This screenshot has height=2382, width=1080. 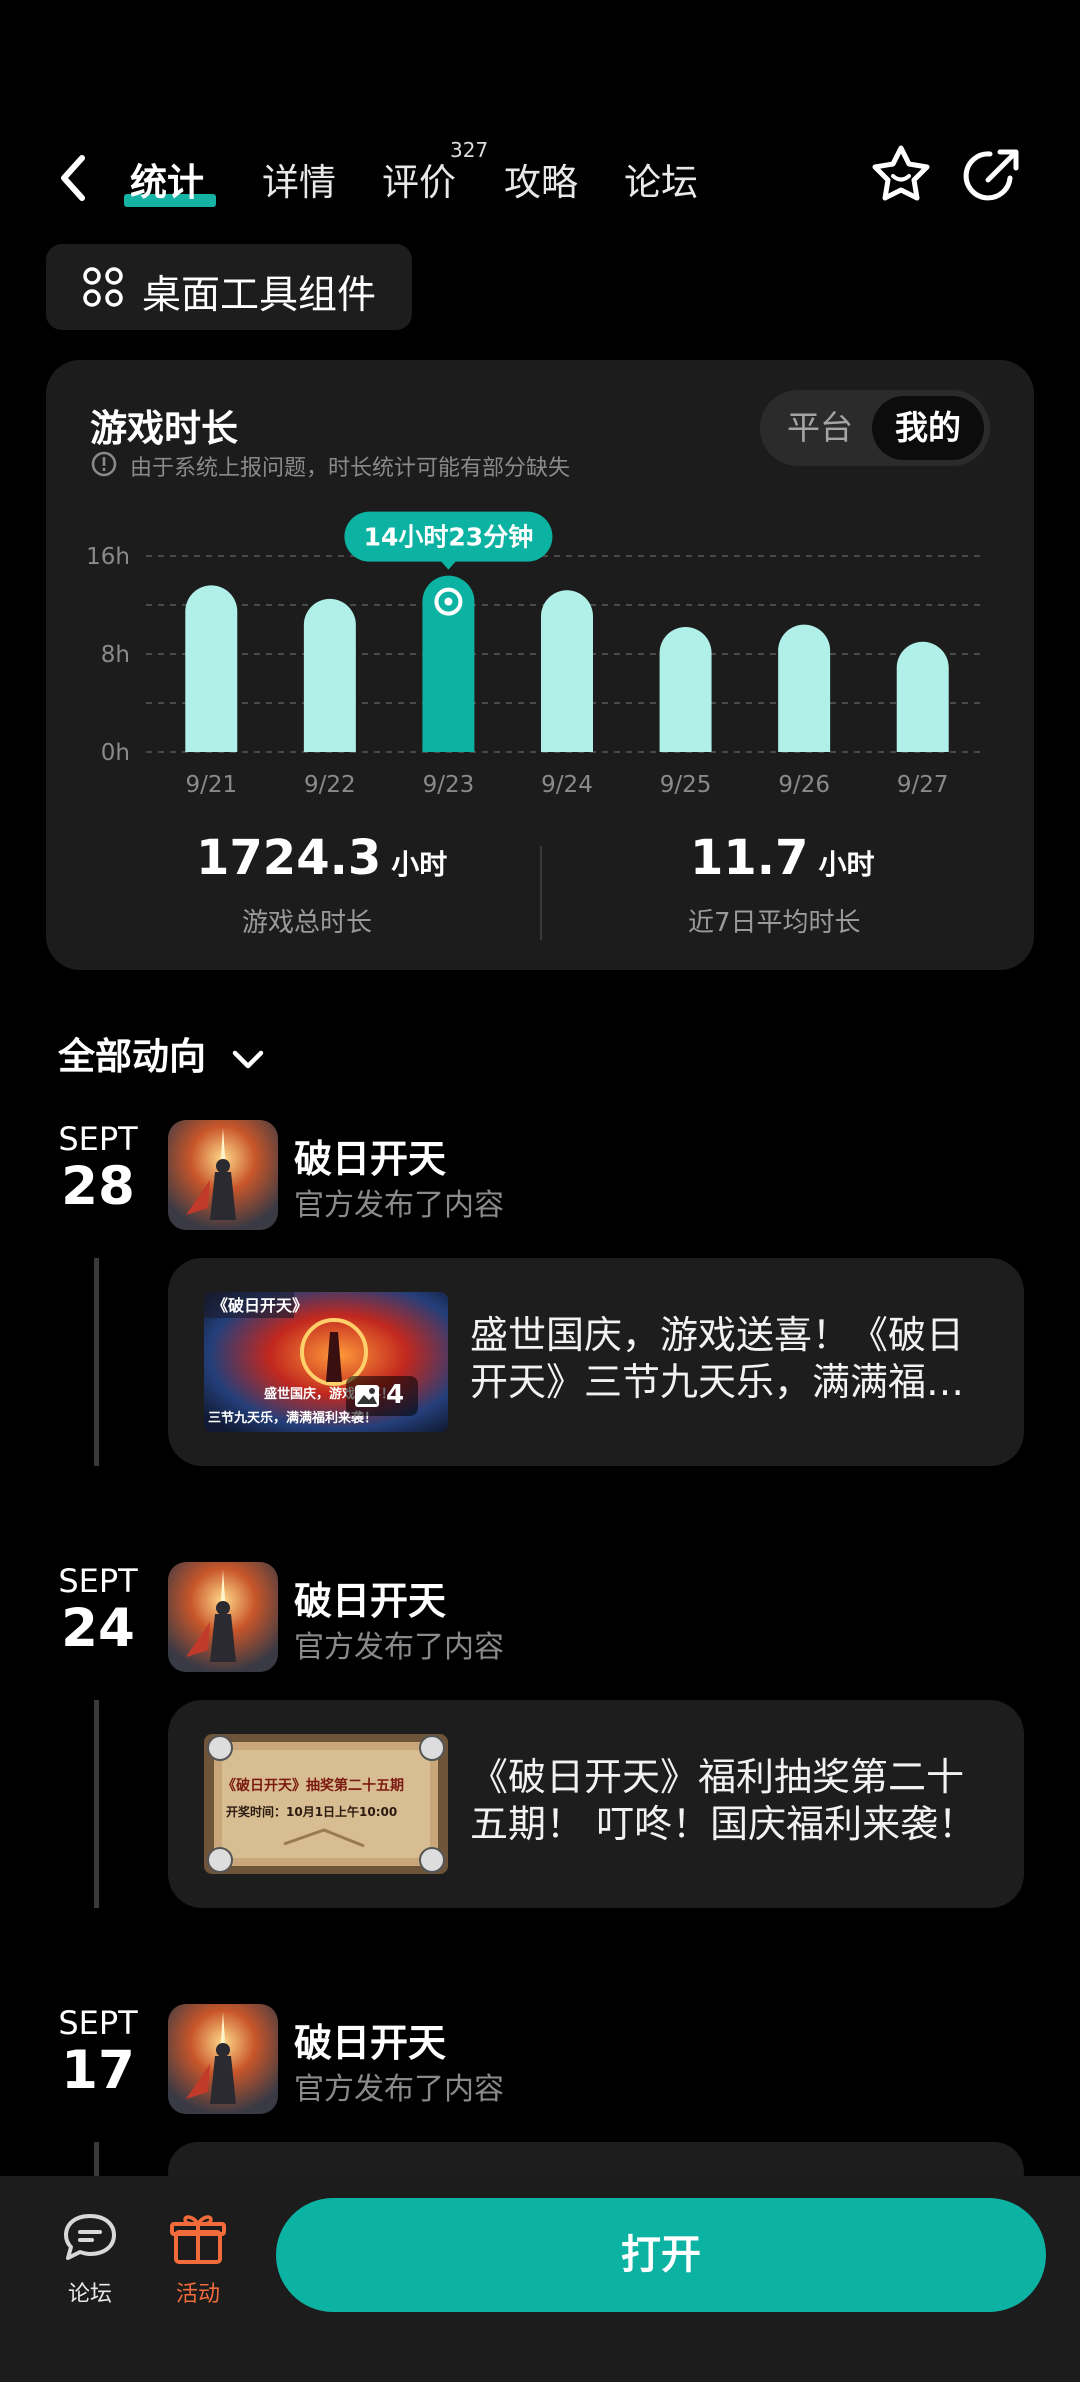 I want to click on tab-reviews: 评价, so click(x=419, y=179).